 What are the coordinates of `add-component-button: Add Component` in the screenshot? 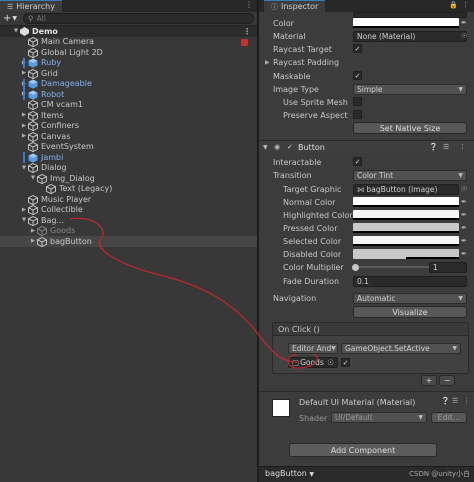 It's located at (363, 450).